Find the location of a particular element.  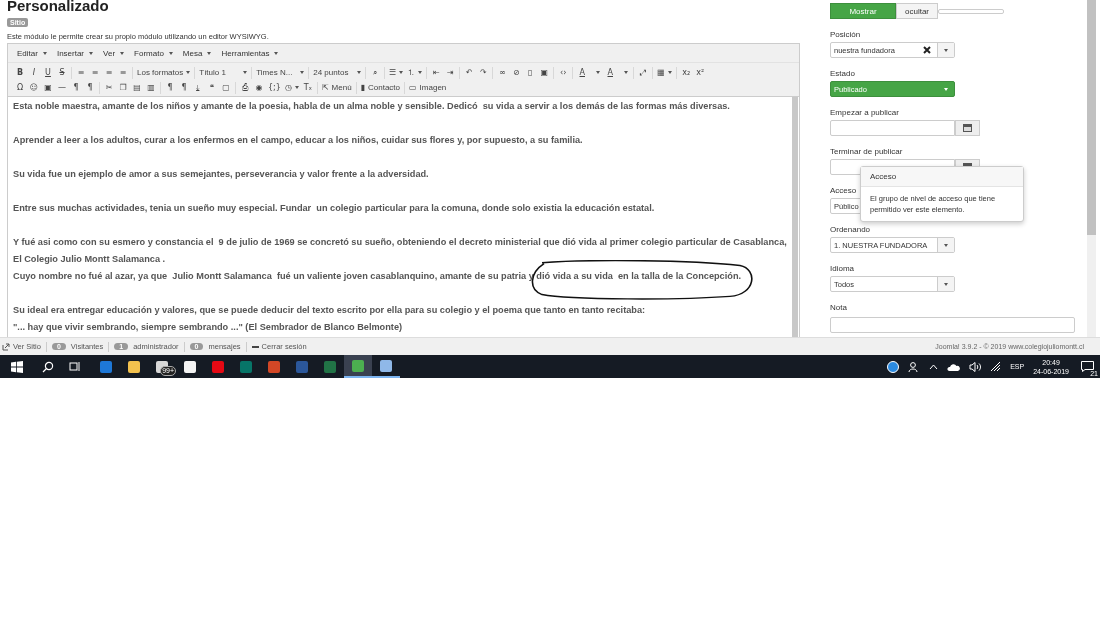

field-label: Acceso is located at coordinates (843, 190).